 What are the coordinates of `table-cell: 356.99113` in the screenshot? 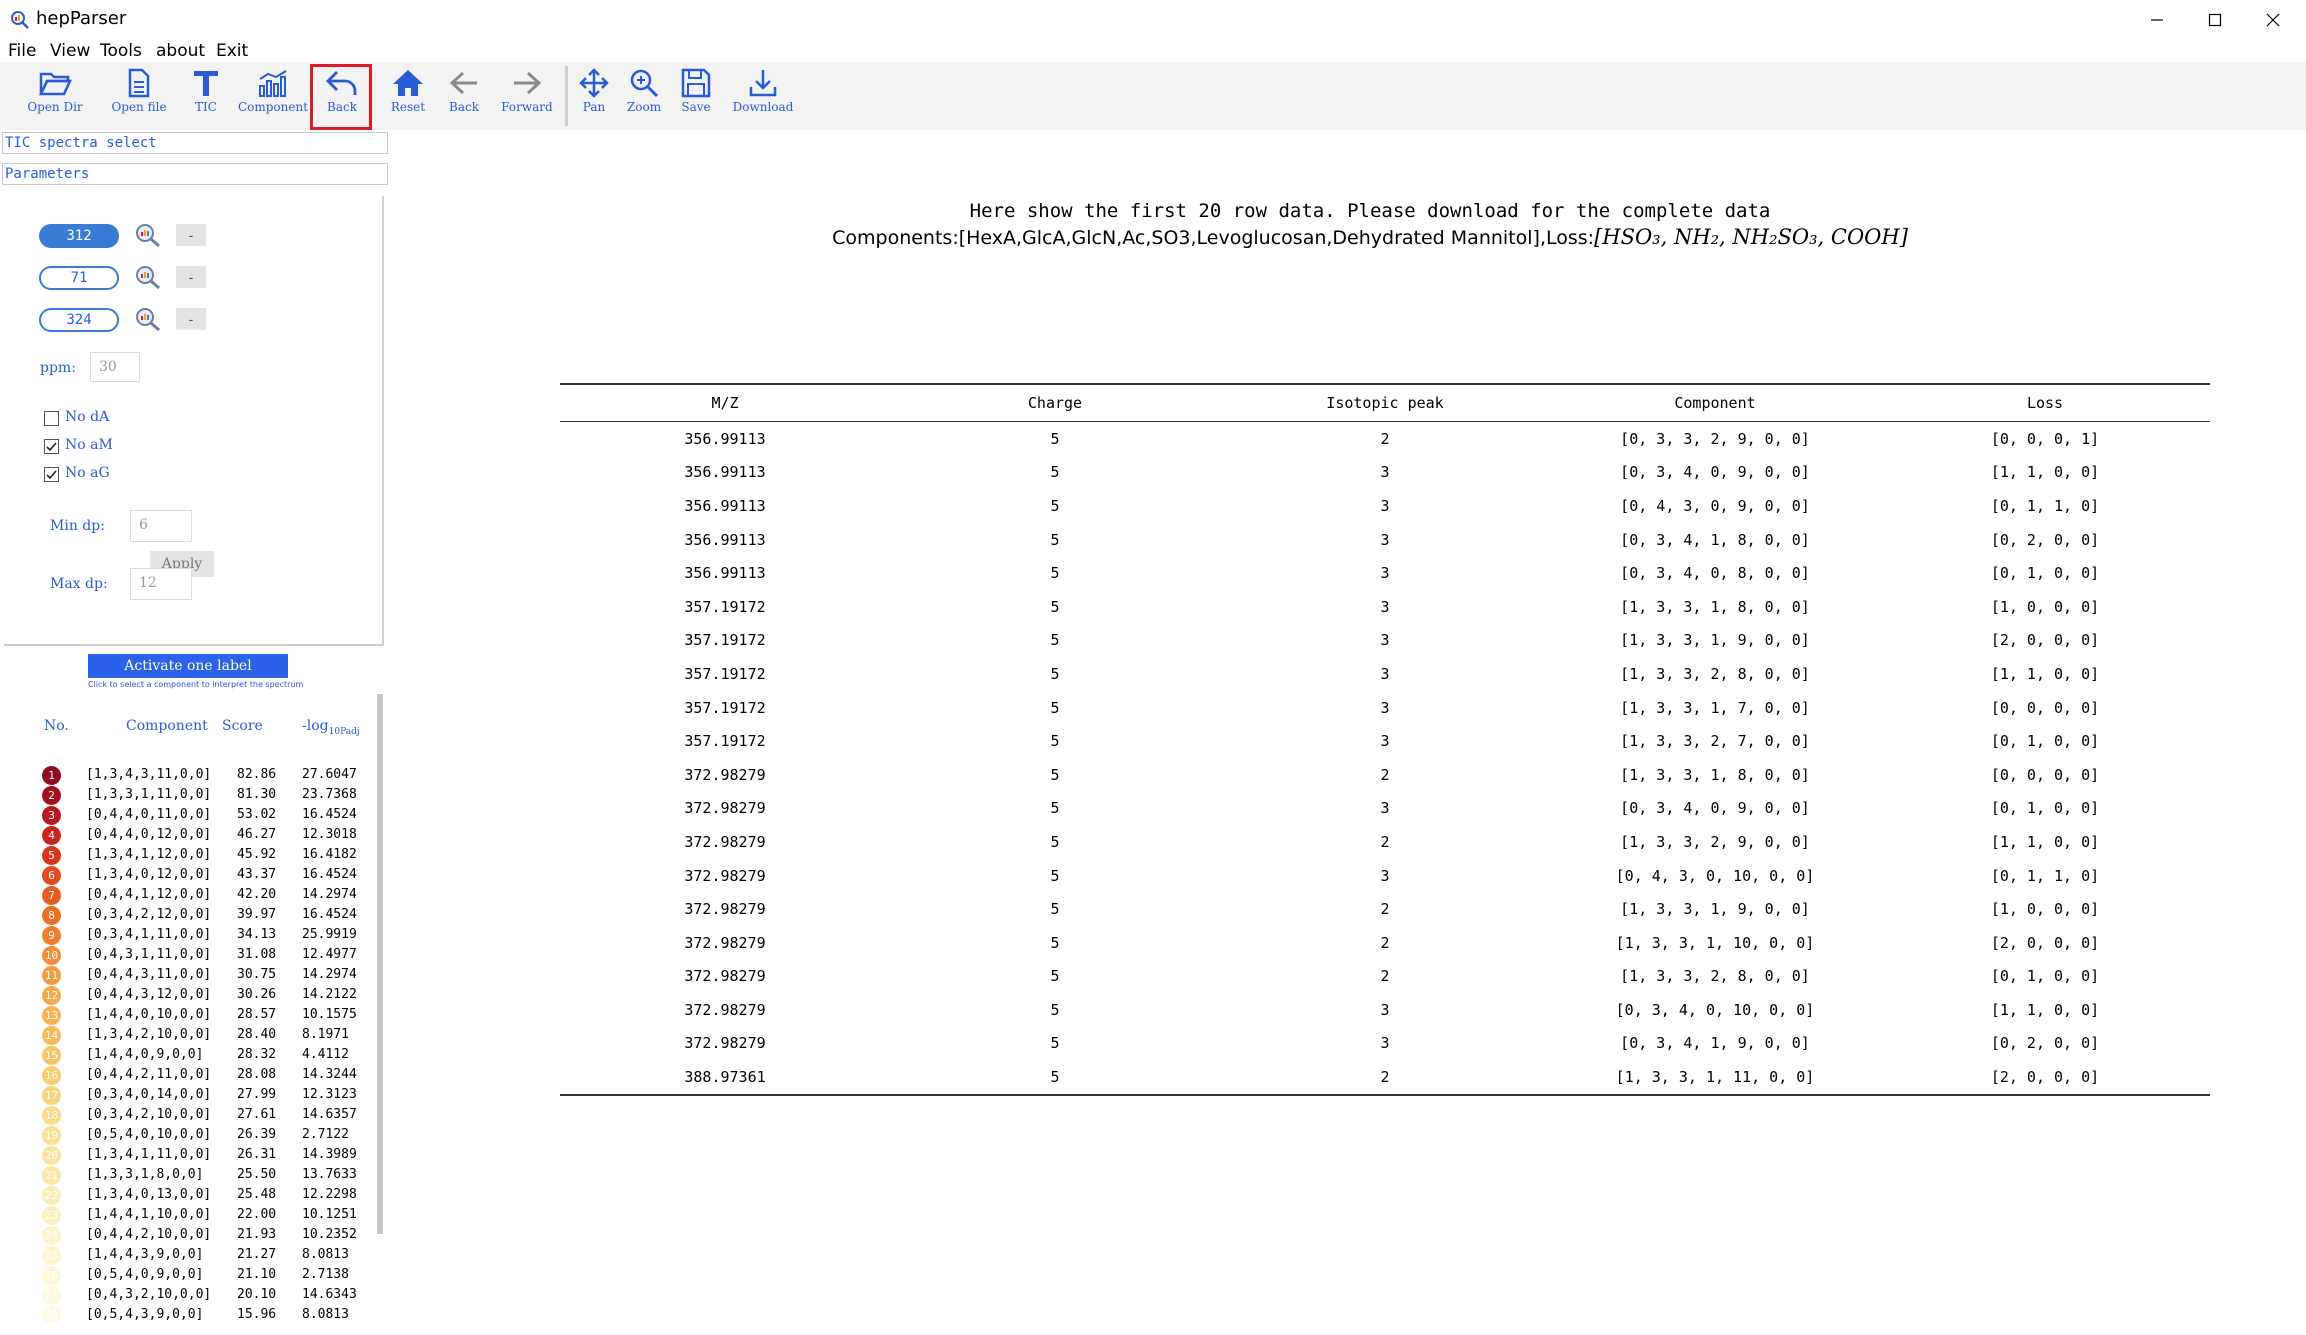 It's located at (725, 438).